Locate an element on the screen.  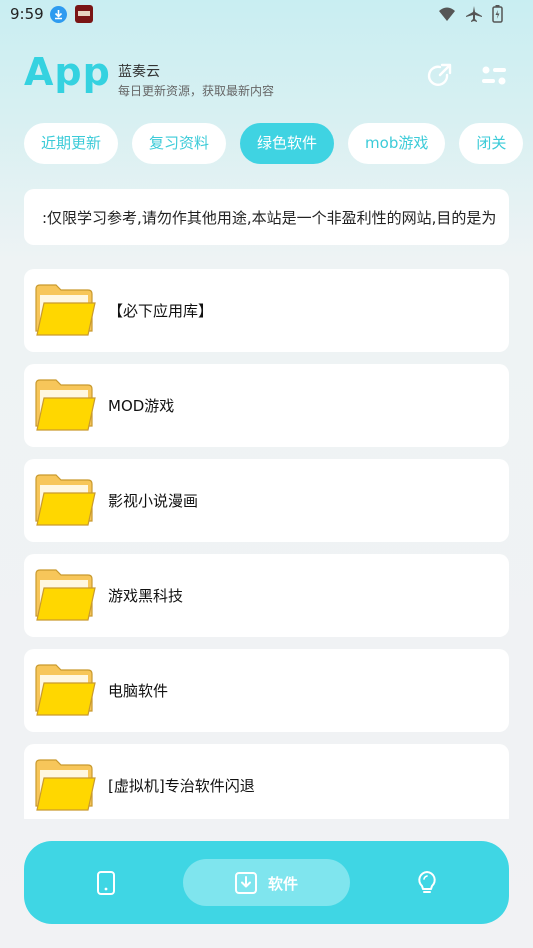
app-notification-icon is located at coordinates (84, 14).